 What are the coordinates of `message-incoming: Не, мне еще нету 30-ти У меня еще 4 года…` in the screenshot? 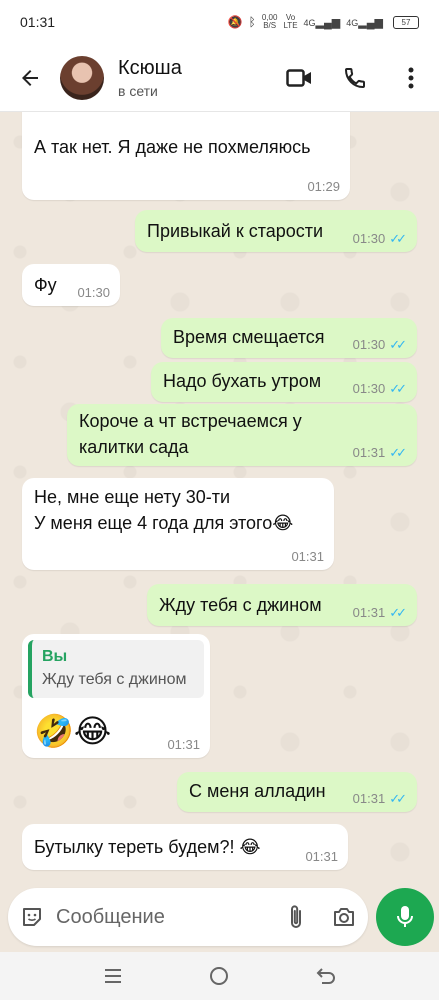 It's located at (178, 524).